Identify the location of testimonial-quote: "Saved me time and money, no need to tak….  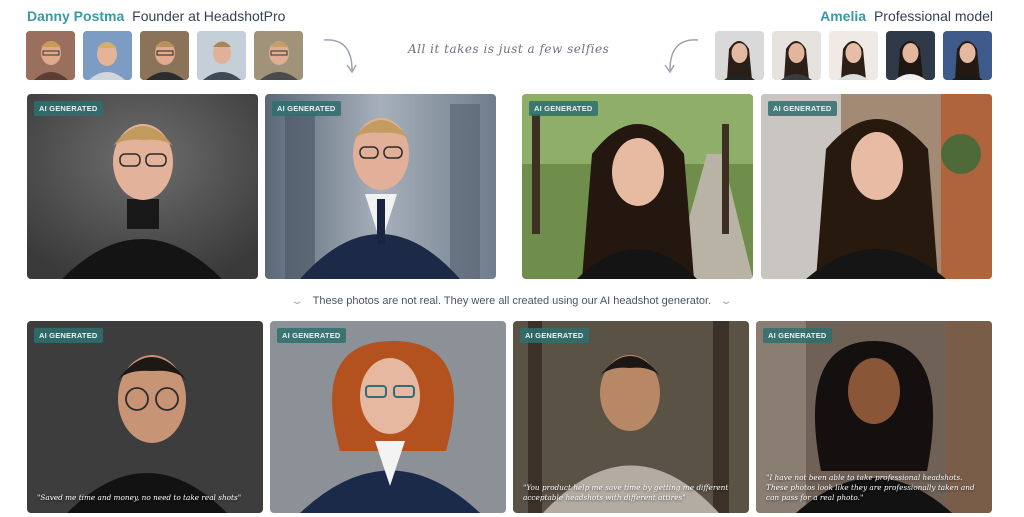
(139, 498).